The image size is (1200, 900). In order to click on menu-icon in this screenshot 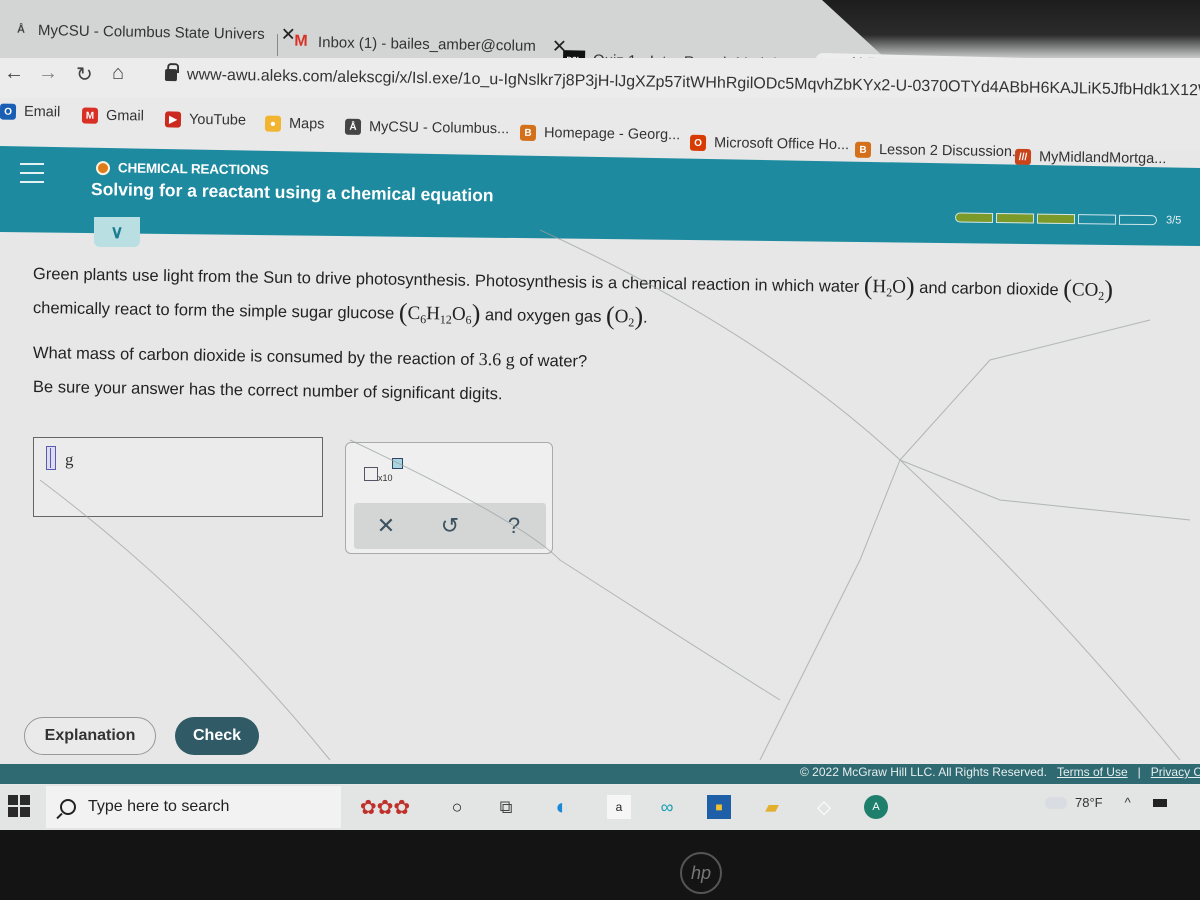, I will do `click(32, 173)`.